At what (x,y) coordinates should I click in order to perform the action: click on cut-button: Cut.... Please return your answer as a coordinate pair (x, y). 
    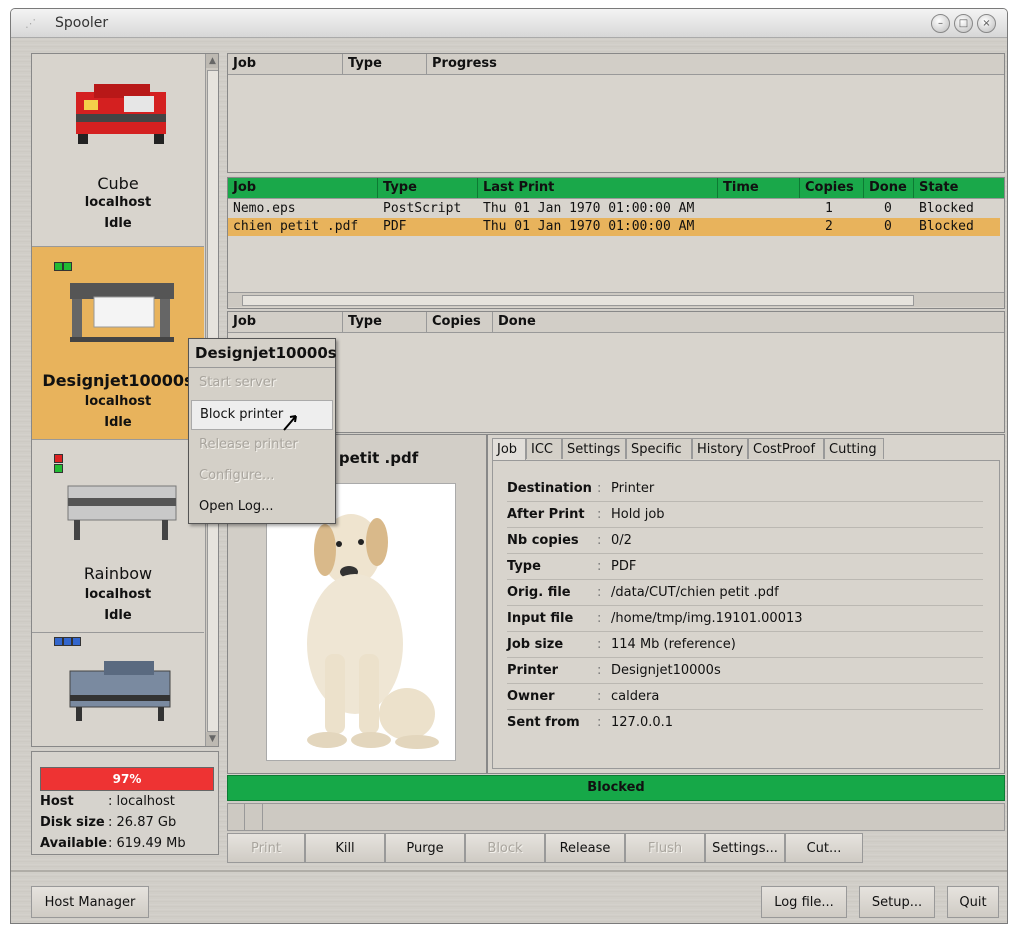
    Looking at the image, I should click on (824, 848).